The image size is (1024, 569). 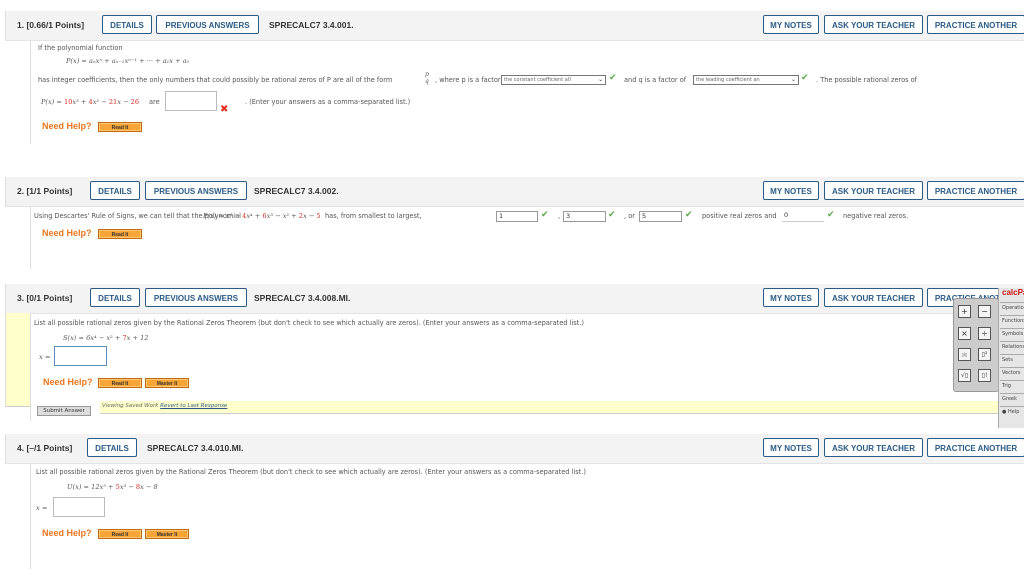 I want to click on question-code: SPRECALC7 3.4.002., so click(x=296, y=191).